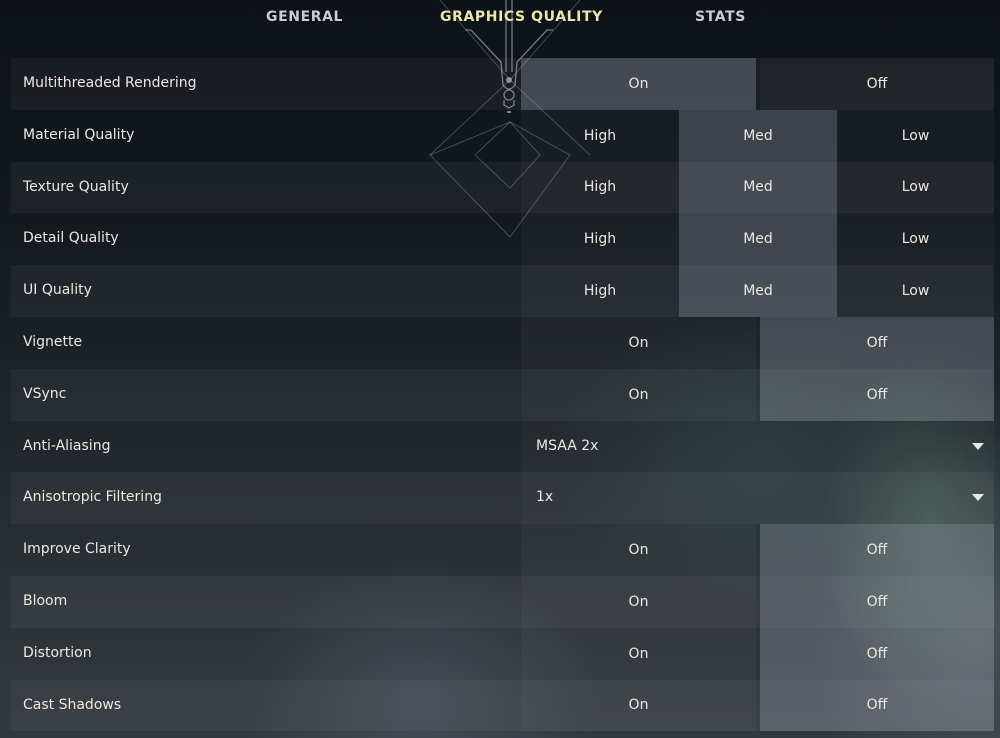 This screenshot has height=738, width=1000. What do you see at coordinates (502, 291) in the screenshot?
I see `setting-row-ui-quality: UI Quality High Med Low` at bounding box center [502, 291].